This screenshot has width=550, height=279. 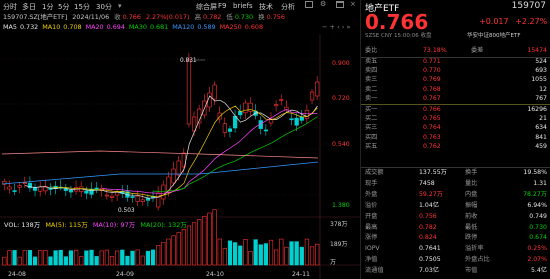 I want to click on expand-icon, so click(x=340, y=4).